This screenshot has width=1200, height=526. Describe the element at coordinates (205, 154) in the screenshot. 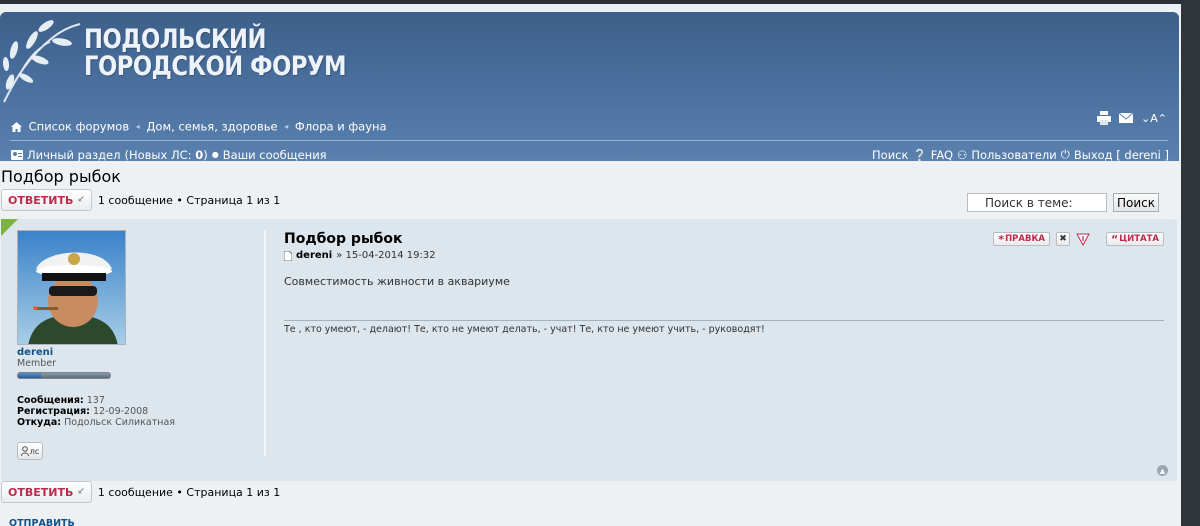

I see `new-pm-suffix: )` at that location.